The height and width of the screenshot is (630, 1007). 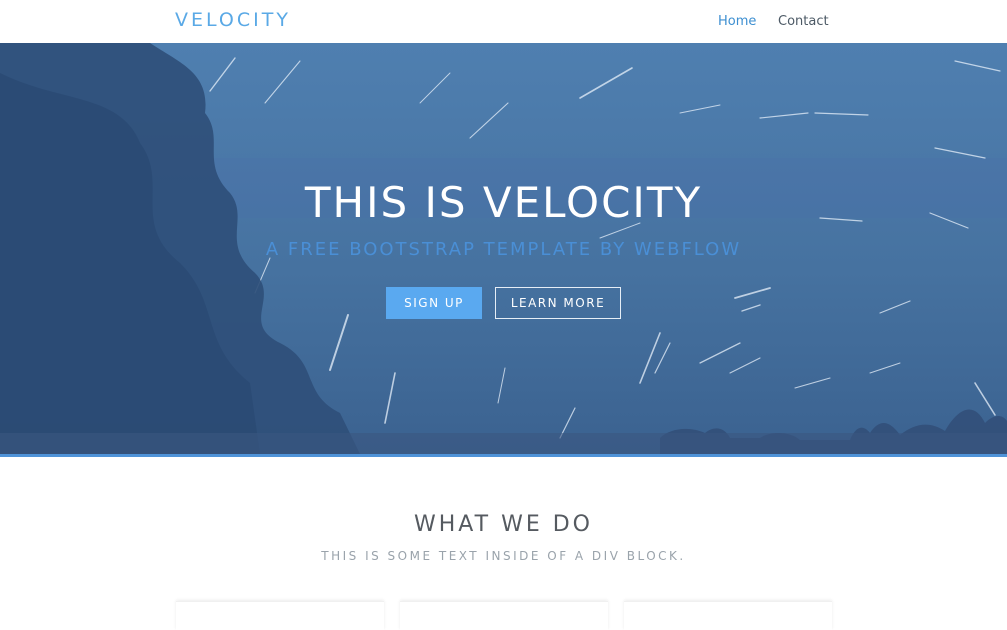 What do you see at coordinates (233, 20) in the screenshot?
I see `brand-logo: VELOCITY` at bounding box center [233, 20].